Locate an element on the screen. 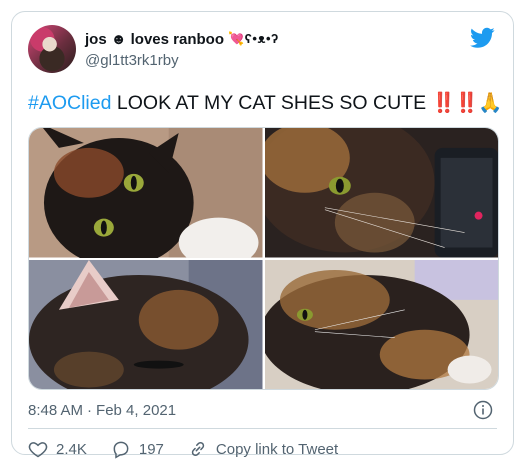 The height and width of the screenshot is (460, 525). like-button: 2.4K is located at coordinates (57, 449).